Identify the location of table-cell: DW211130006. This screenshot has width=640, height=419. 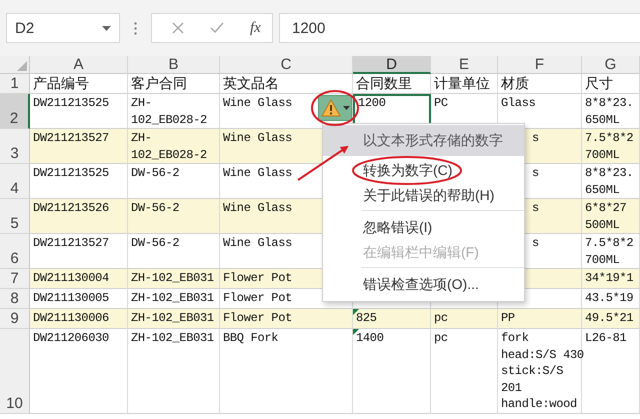
(79, 319).